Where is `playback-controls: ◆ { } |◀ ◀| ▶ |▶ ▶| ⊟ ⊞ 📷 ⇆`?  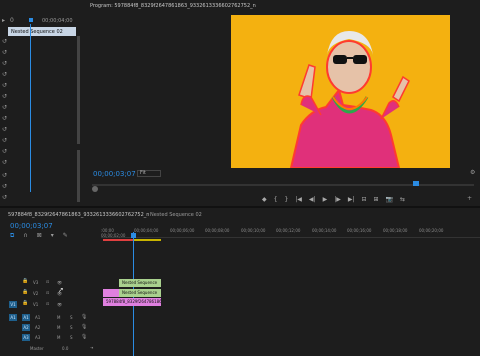
playback-controls: ◆ { } |◀ ◀| ▶ |▶ ▶| ⊟ ⊞ 📷 ⇆ is located at coordinates (352, 199).